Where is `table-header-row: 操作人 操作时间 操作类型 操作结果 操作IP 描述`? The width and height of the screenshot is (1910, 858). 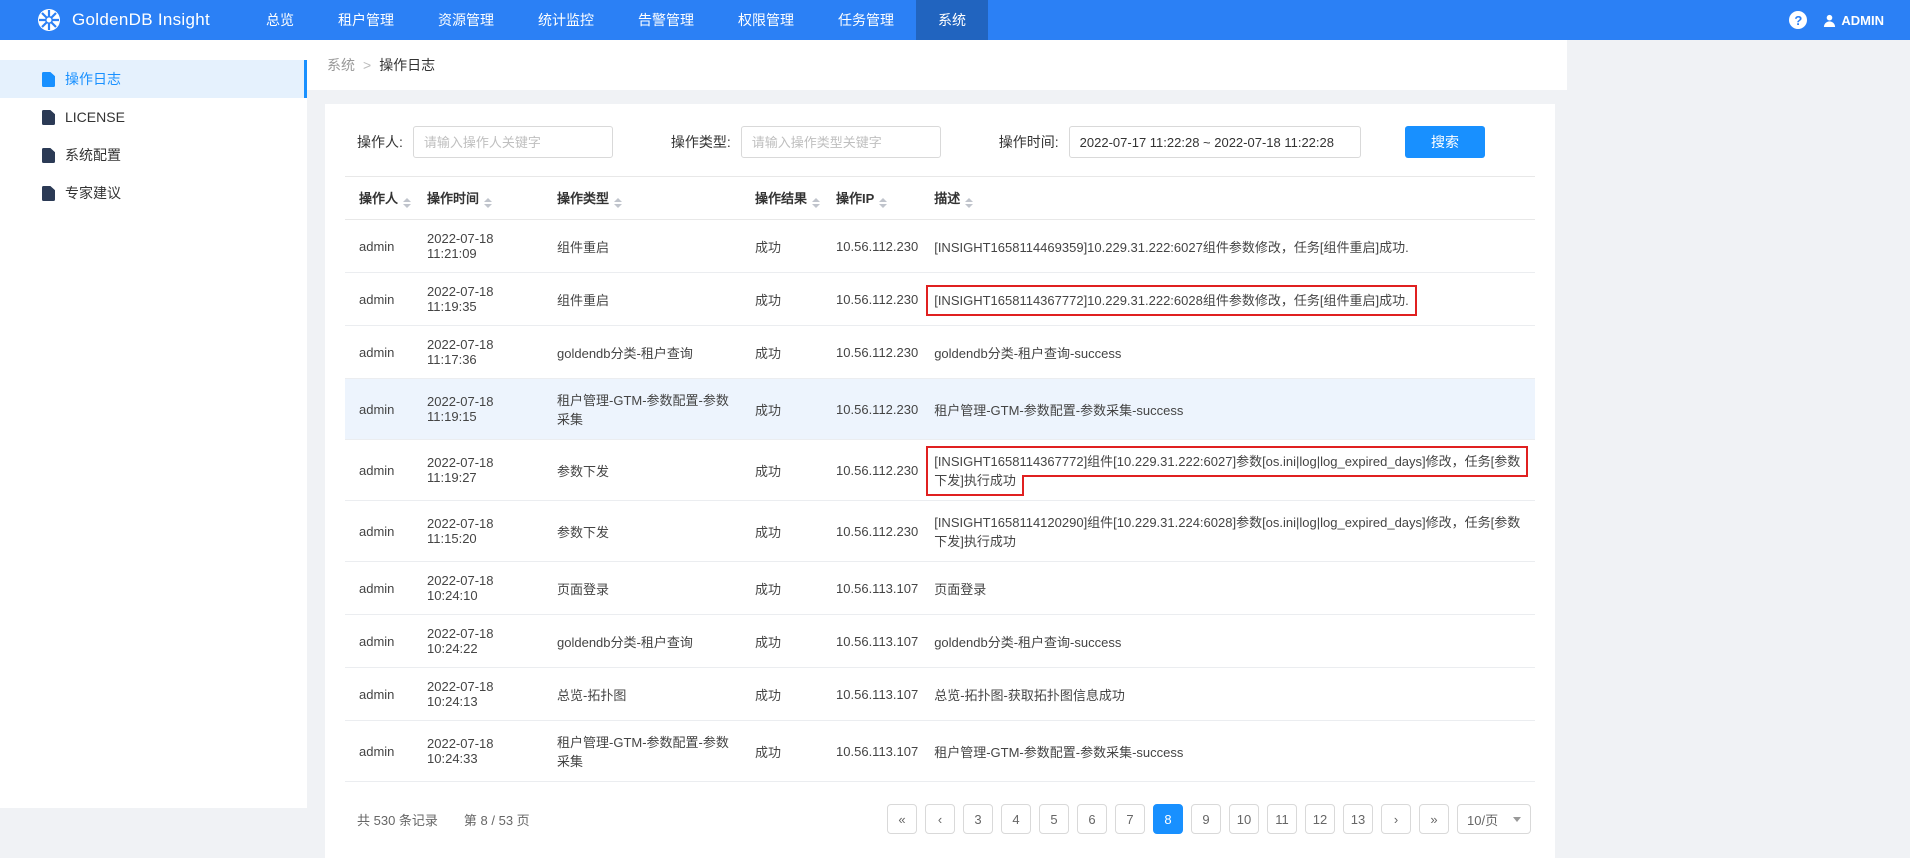
table-header-row: 操作人 操作时间 操作类型 操作结果 操作IP 描述 is located at coordinates (940, 198).